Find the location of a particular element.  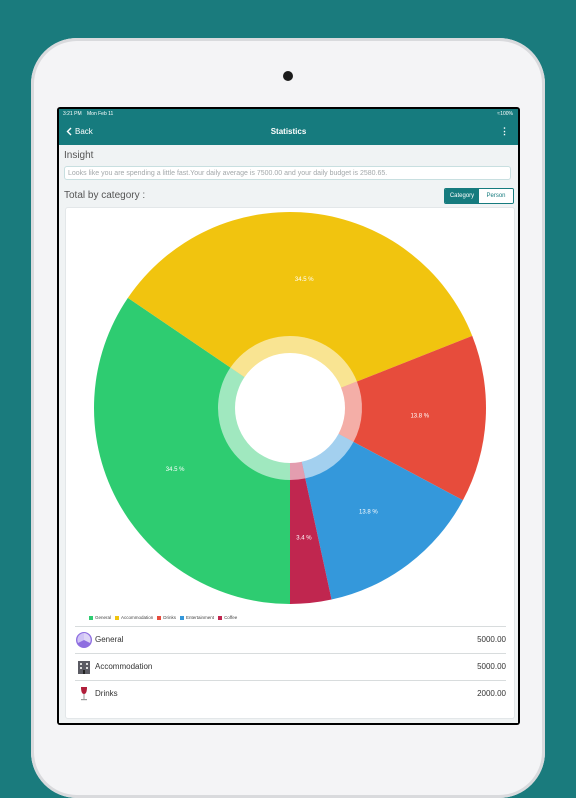

legend-item-entertainment: Entertainment is located at coordinates (197, 617).